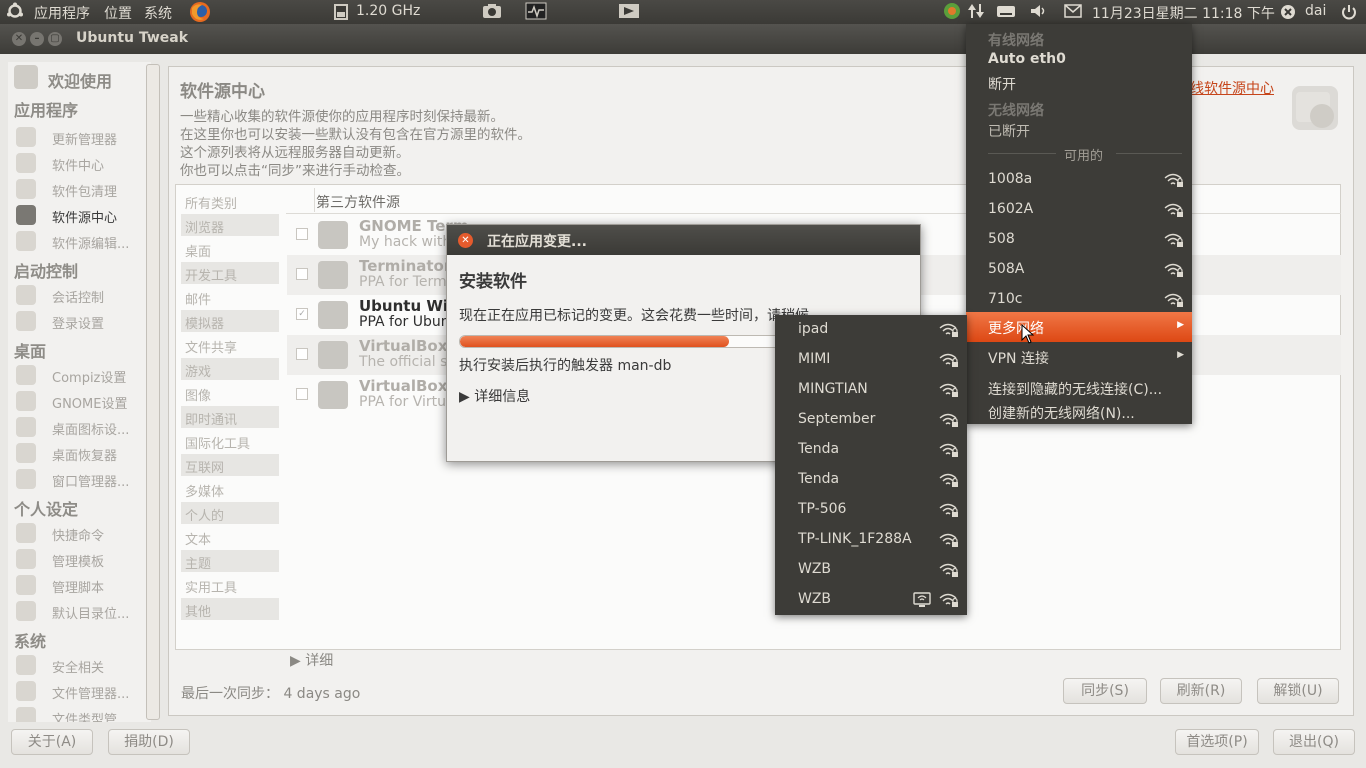 This screenshot has height=768, width=1366. What do you see at coordinates (83, 216) in the screenshot?
I see `sidebar-item: 软件源中心` at bounding box center [83, 216].